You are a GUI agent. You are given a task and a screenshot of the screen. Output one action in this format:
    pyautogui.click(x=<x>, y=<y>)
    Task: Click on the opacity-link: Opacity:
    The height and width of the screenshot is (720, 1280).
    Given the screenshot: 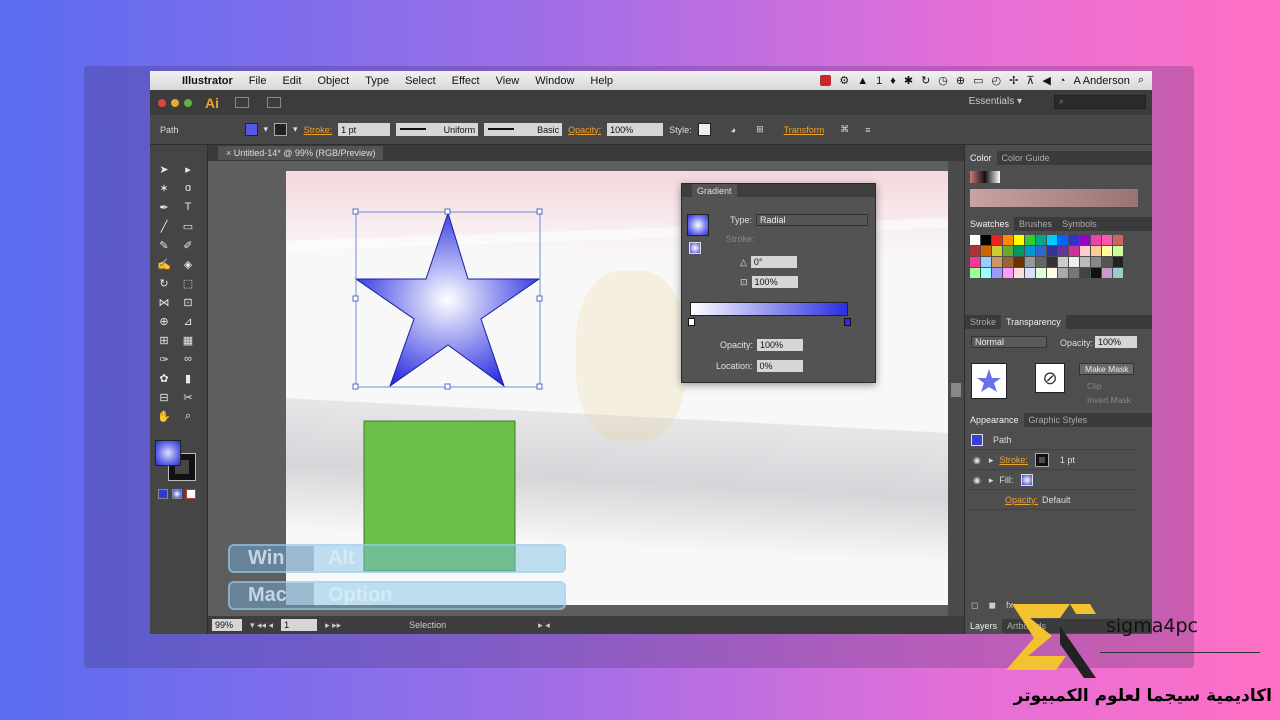 What is the action you would take?
    pyautogui.click(x=584, y=130)
    